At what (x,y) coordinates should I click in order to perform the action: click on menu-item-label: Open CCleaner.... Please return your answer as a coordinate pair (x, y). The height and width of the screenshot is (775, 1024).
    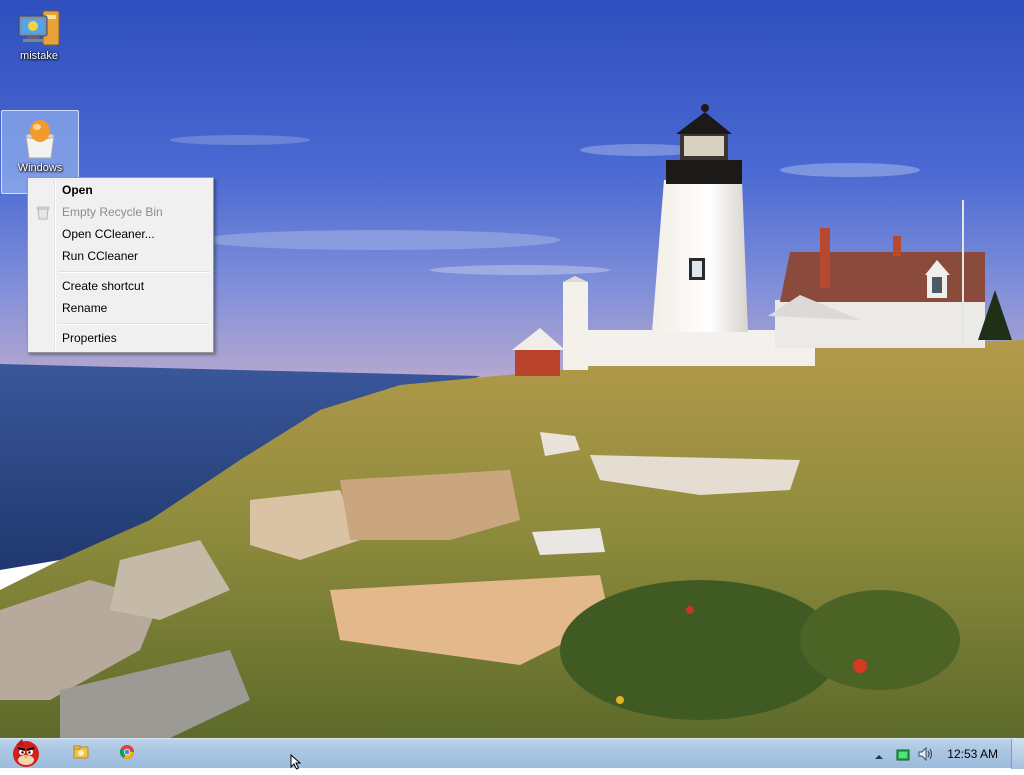
    Looking at the image, I should click on (108, 234).